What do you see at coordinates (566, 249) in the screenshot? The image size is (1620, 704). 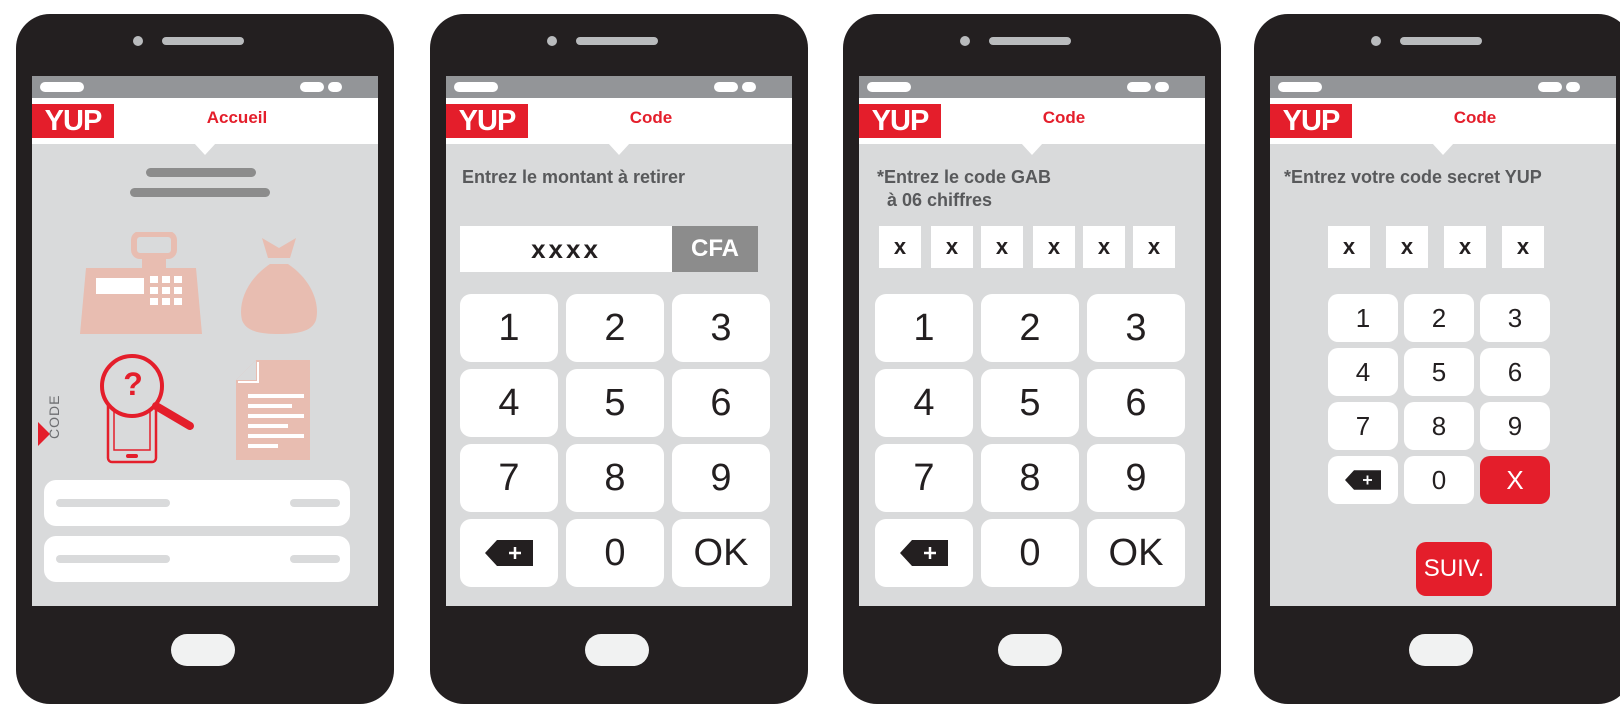 I see `amount-input: xxxx` at bounding box center [566, 249].